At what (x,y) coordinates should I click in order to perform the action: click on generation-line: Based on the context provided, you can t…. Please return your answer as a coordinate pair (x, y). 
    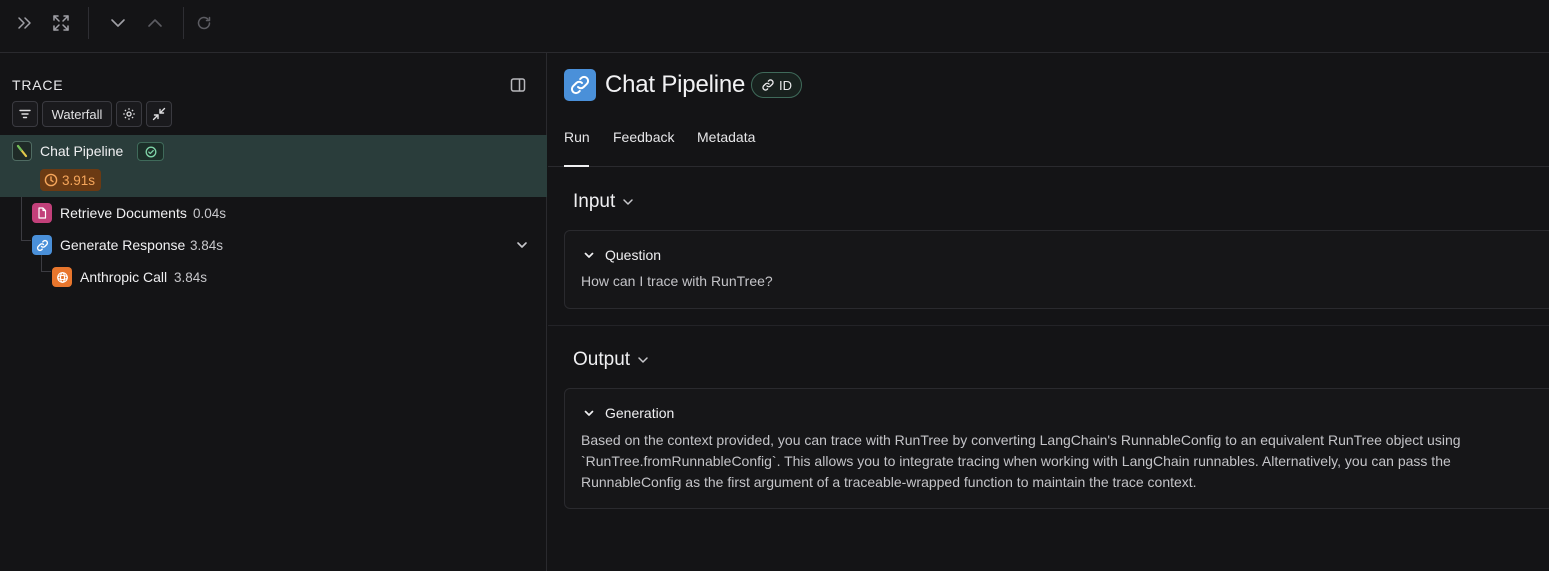
    Looking at the image, I should click on (1021, 440).